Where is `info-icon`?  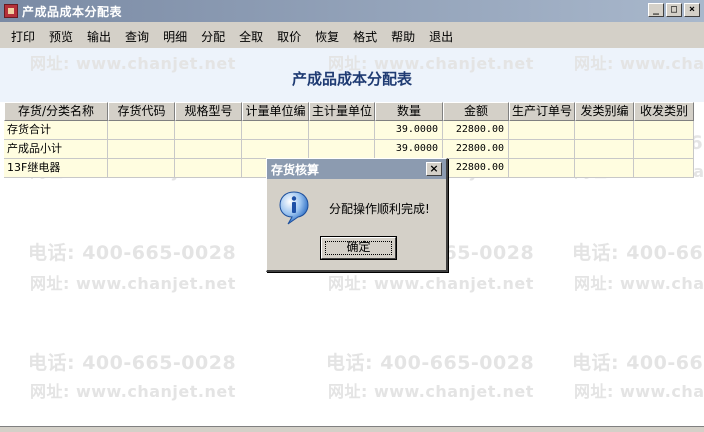
info-icon is located at coordinates (294, 208).